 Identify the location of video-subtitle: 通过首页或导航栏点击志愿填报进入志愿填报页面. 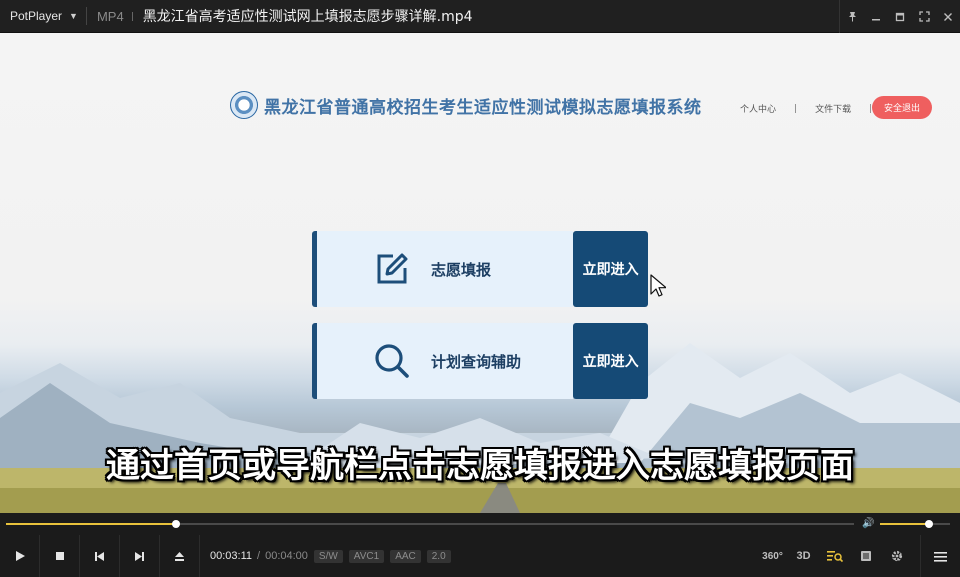
(480, 466).